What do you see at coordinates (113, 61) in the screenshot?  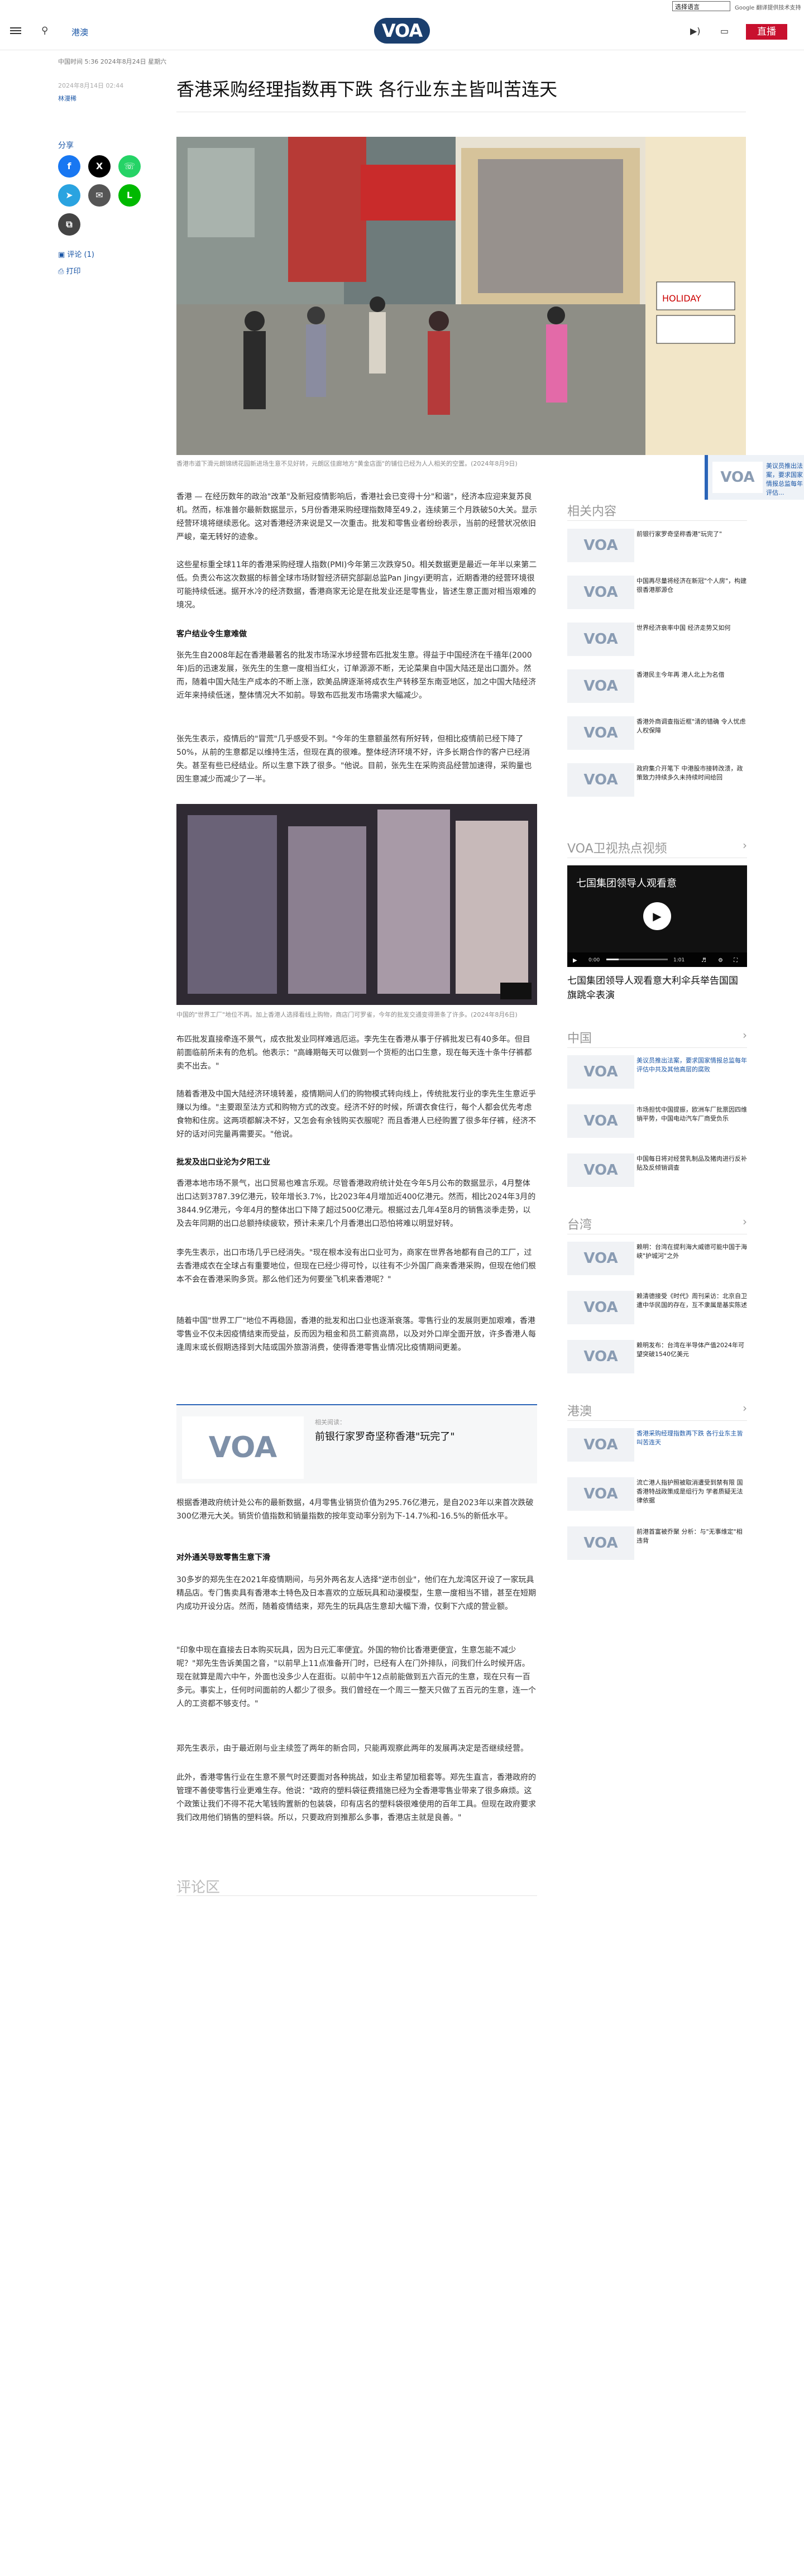 I see `updated-timestamp: 中国时间 5:36 2024年8月24日 星期六` at bounding box center [113, 61].